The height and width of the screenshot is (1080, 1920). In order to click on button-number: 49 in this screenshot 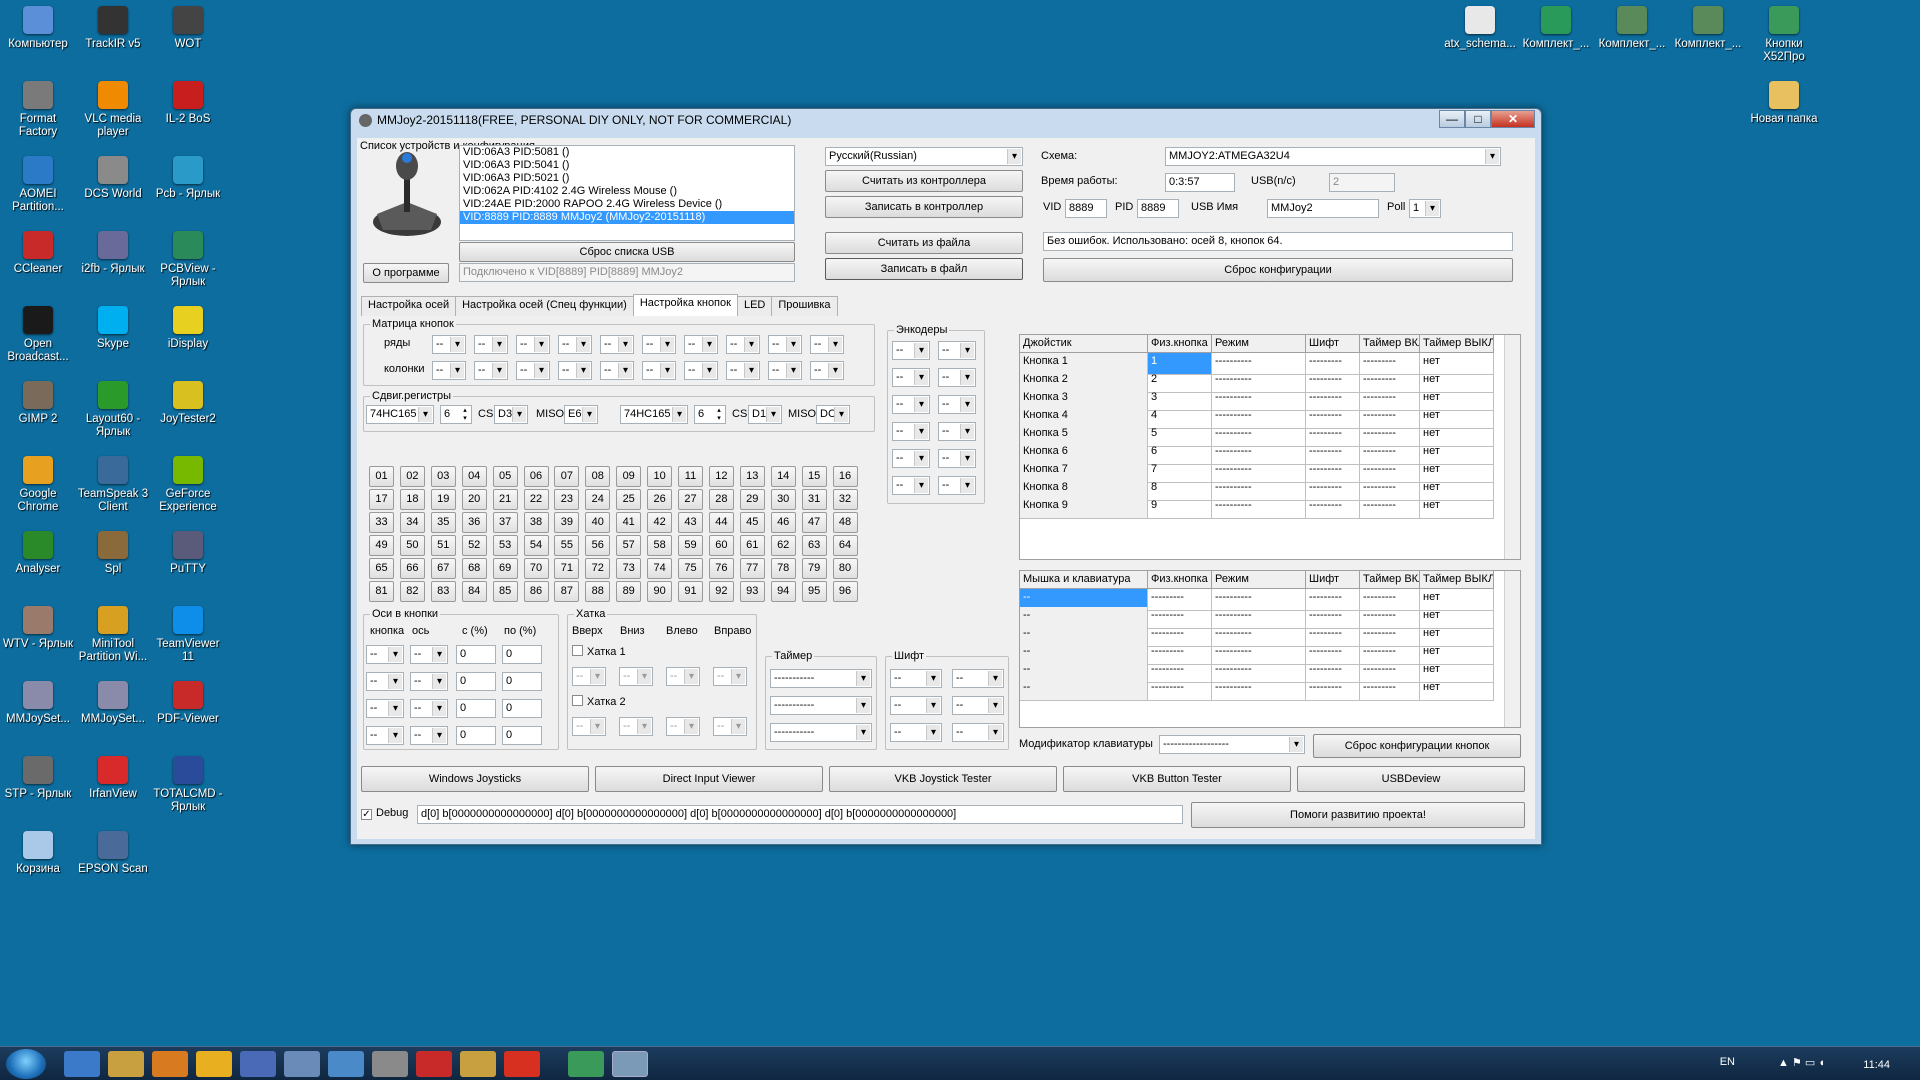, I will do `click(381, 545)`.